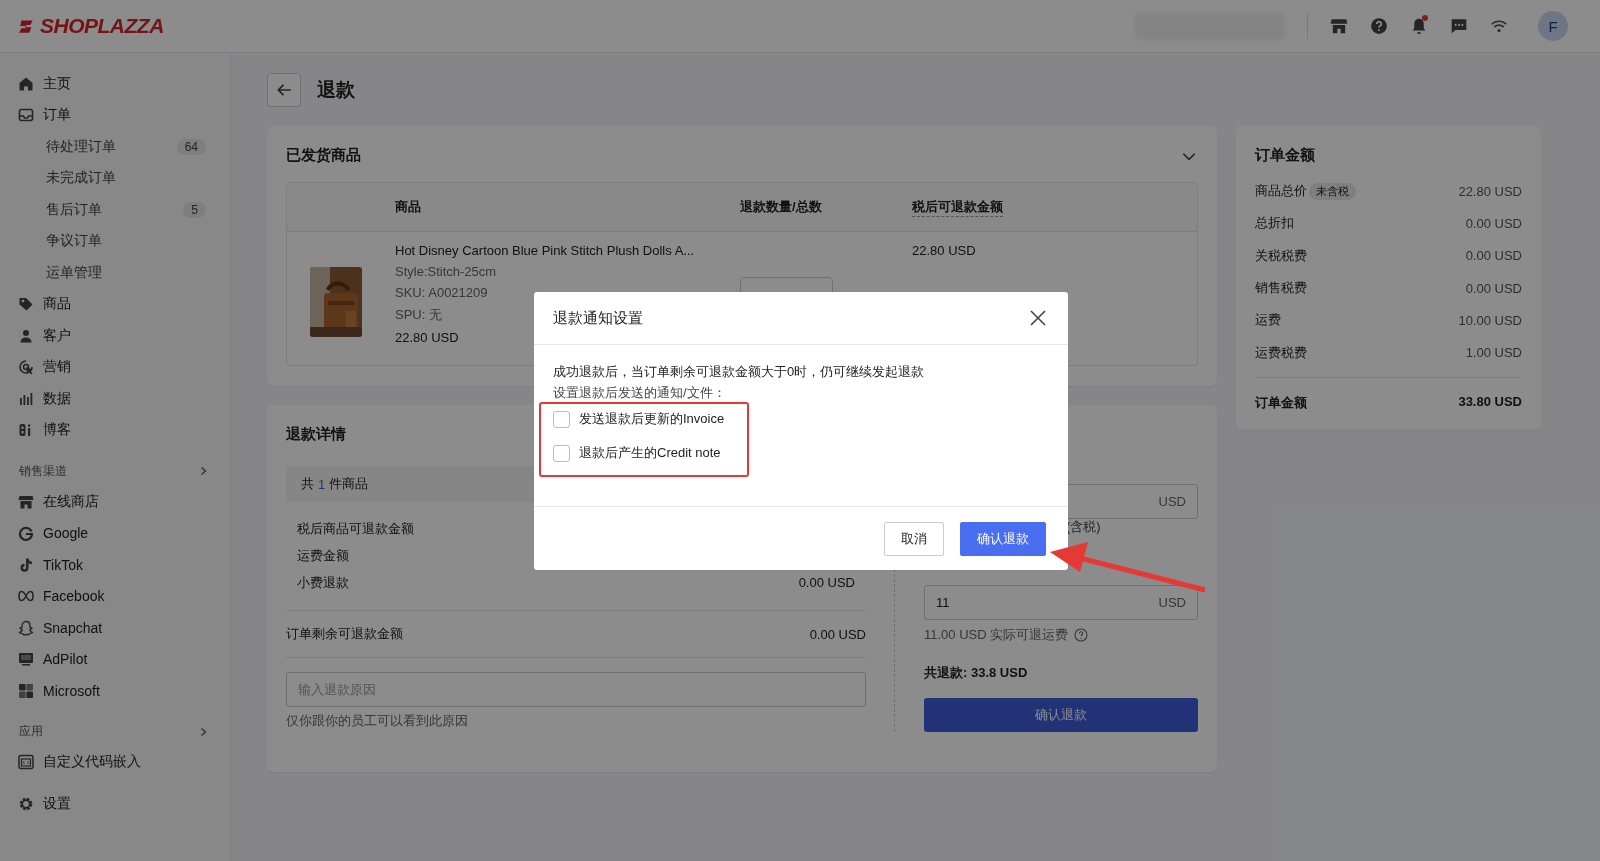 This screenshot has height=861, width=1600. I want to click on reason-hint: 仅你跟你的员工可以看到此原因, so click(377, 721).